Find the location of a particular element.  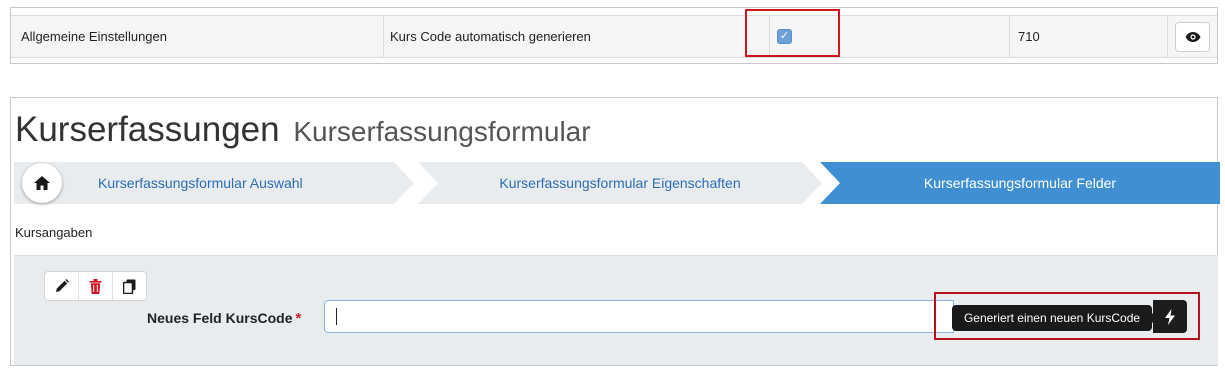

kurscode-input is located at coordinates (639, 316).